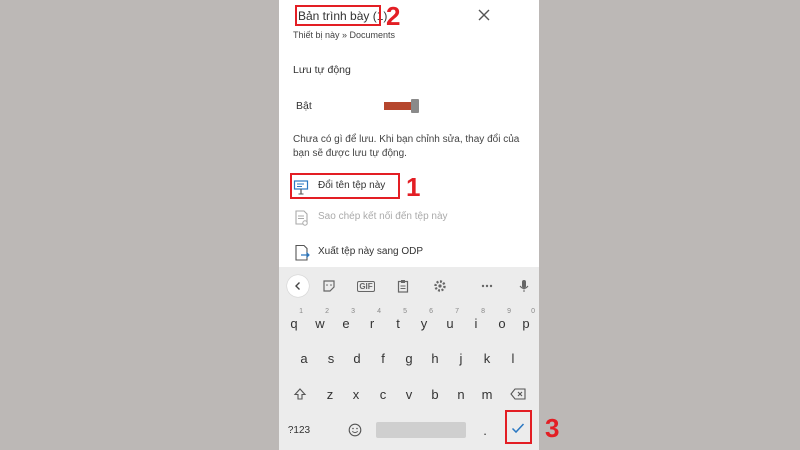 This screenshot has height=450, width=800. What do you see at coordinates (344, 35) in the screenshot?
I see `breadcrumb: Thiết bị này » Documents` at bounding box center [344, 35].